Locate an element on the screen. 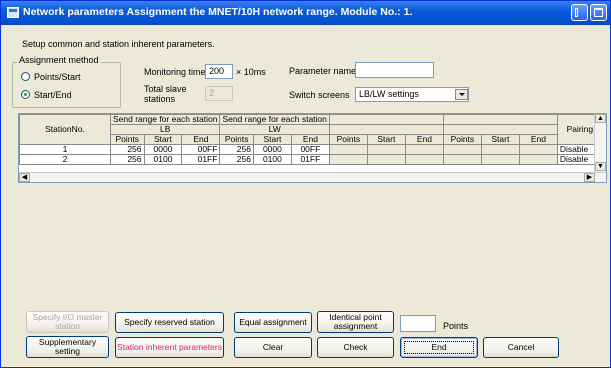  lb-header: LB is located at coordinates (165, 129).